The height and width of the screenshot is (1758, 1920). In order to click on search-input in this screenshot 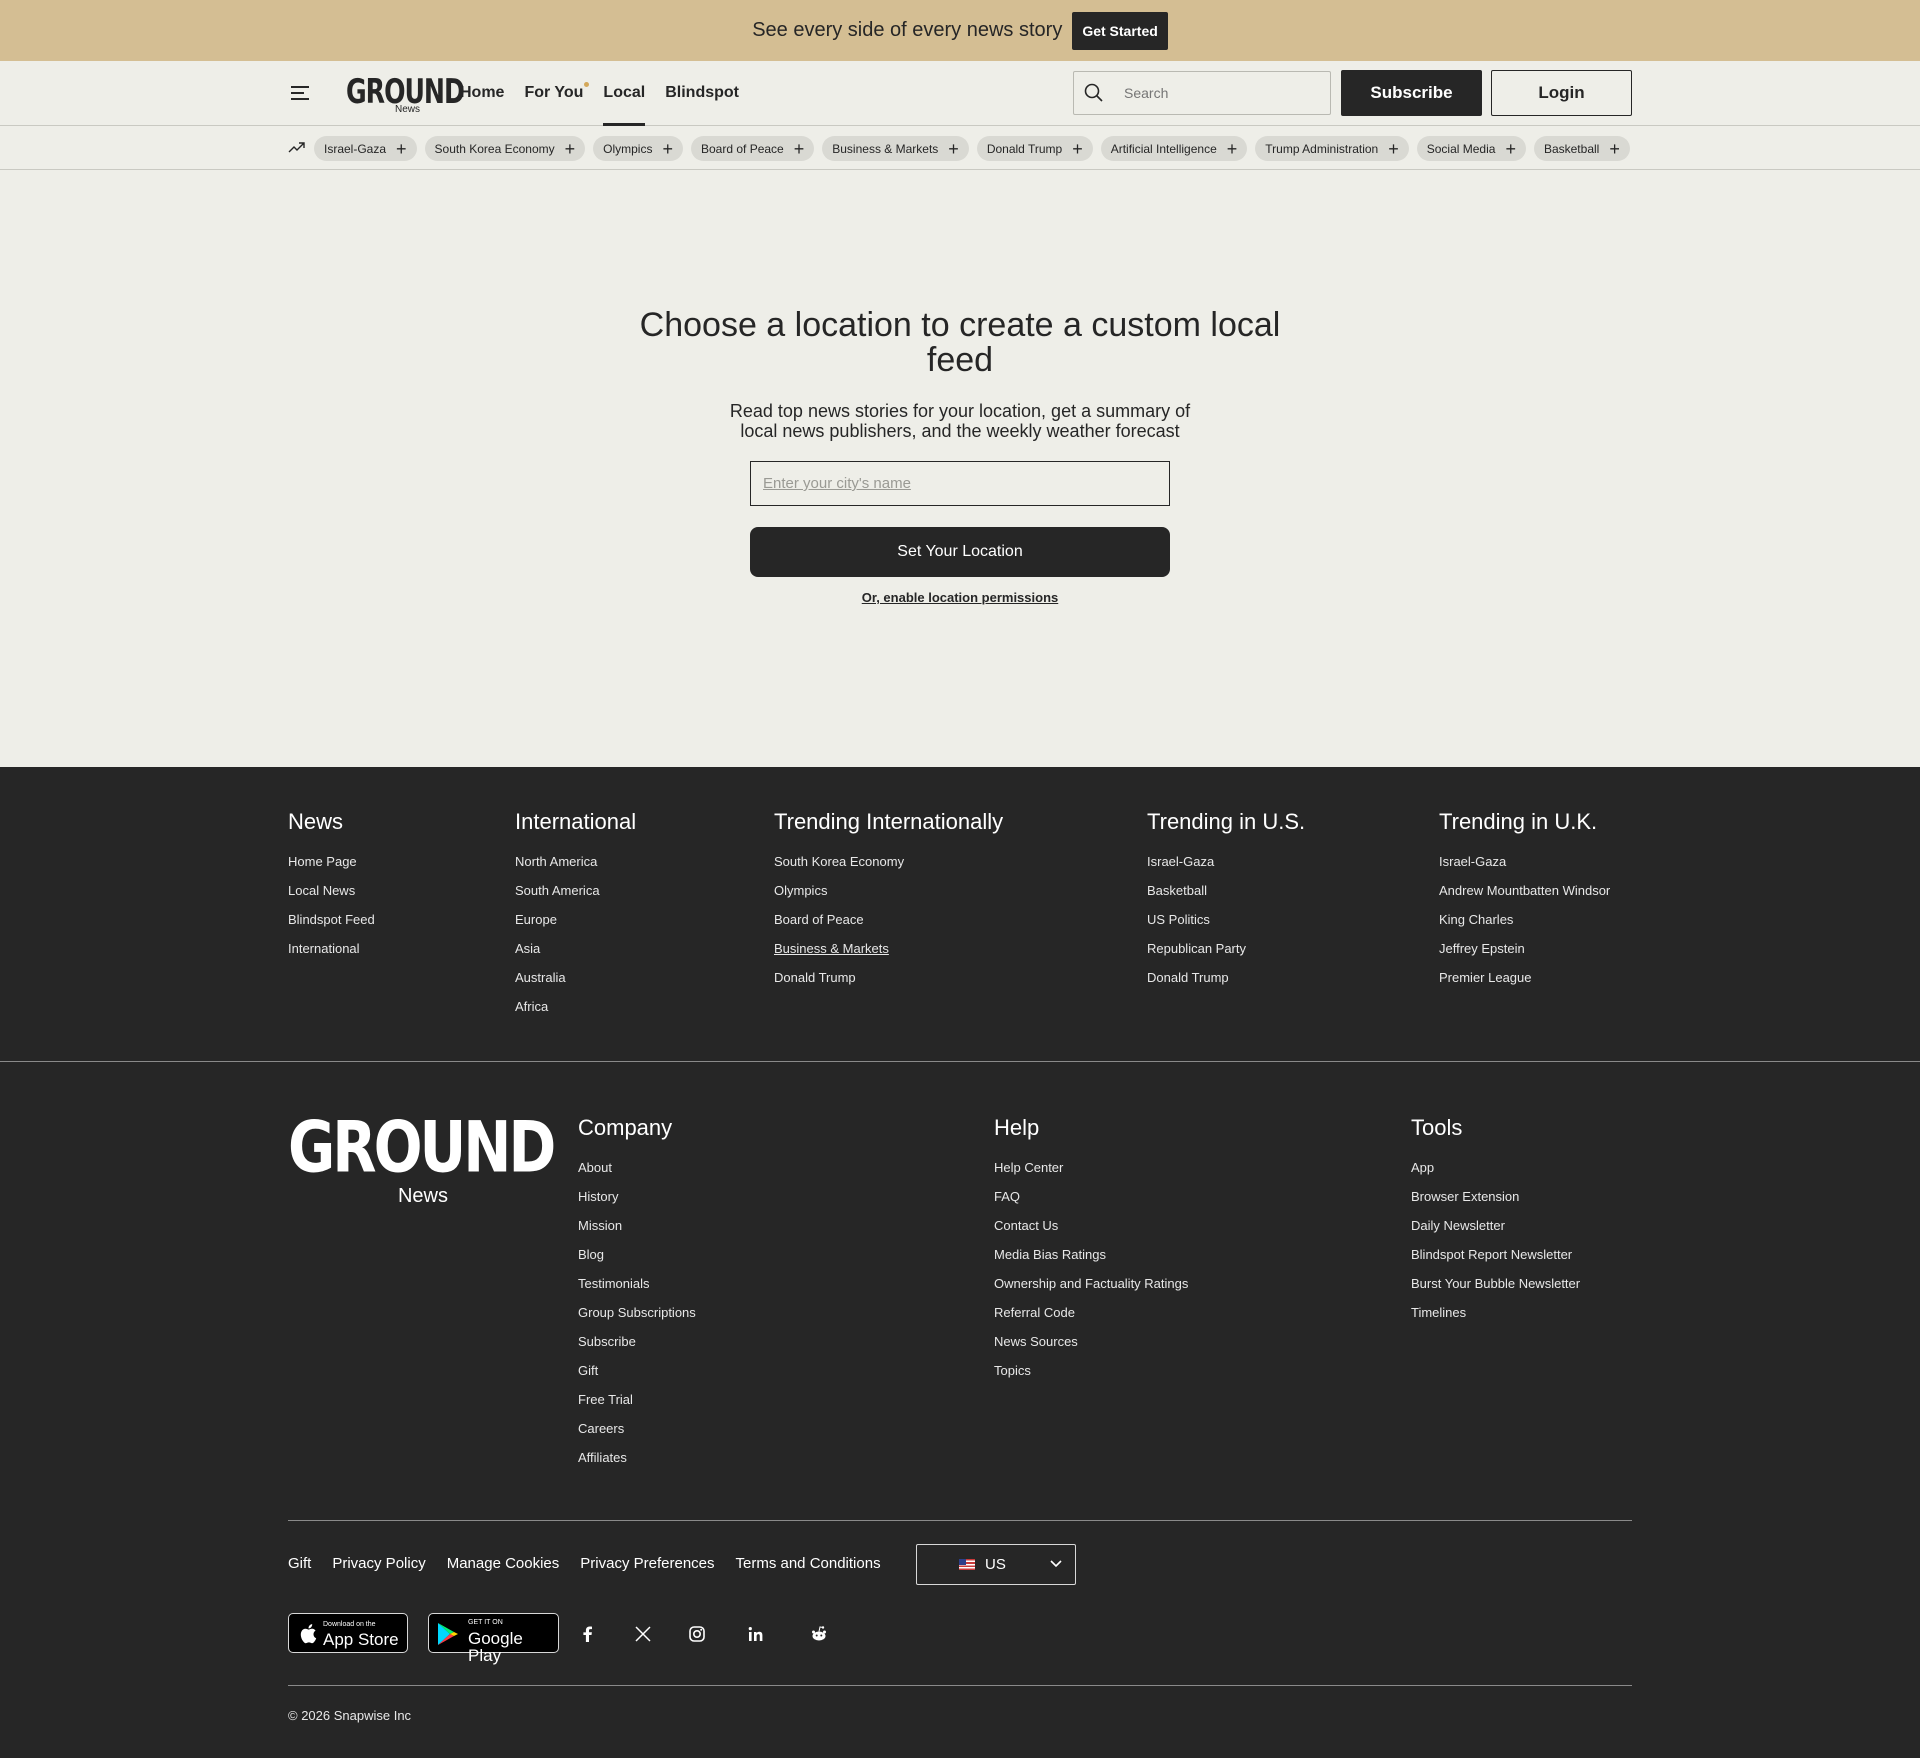, I will do `click(1219, 93)`.